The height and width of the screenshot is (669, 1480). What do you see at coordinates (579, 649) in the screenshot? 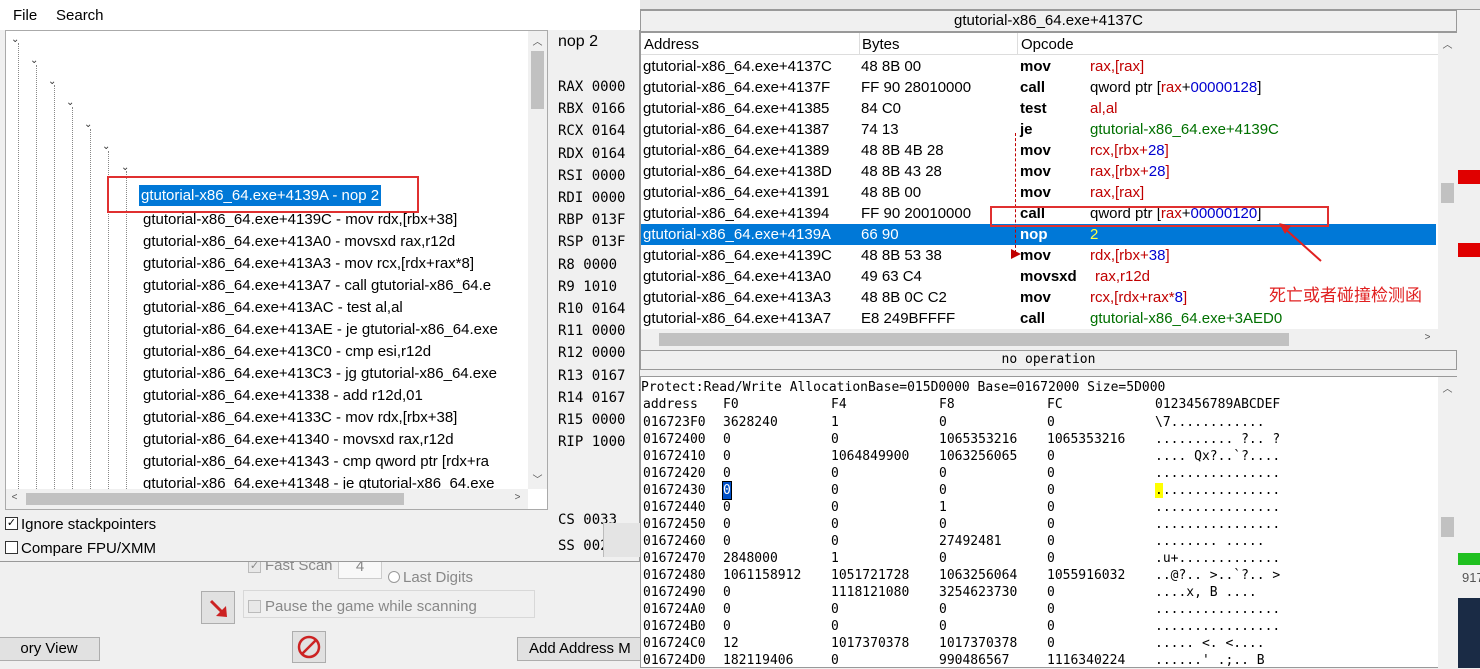
I see `add-address-button: Add Address M` at bounding box center [579, 649].